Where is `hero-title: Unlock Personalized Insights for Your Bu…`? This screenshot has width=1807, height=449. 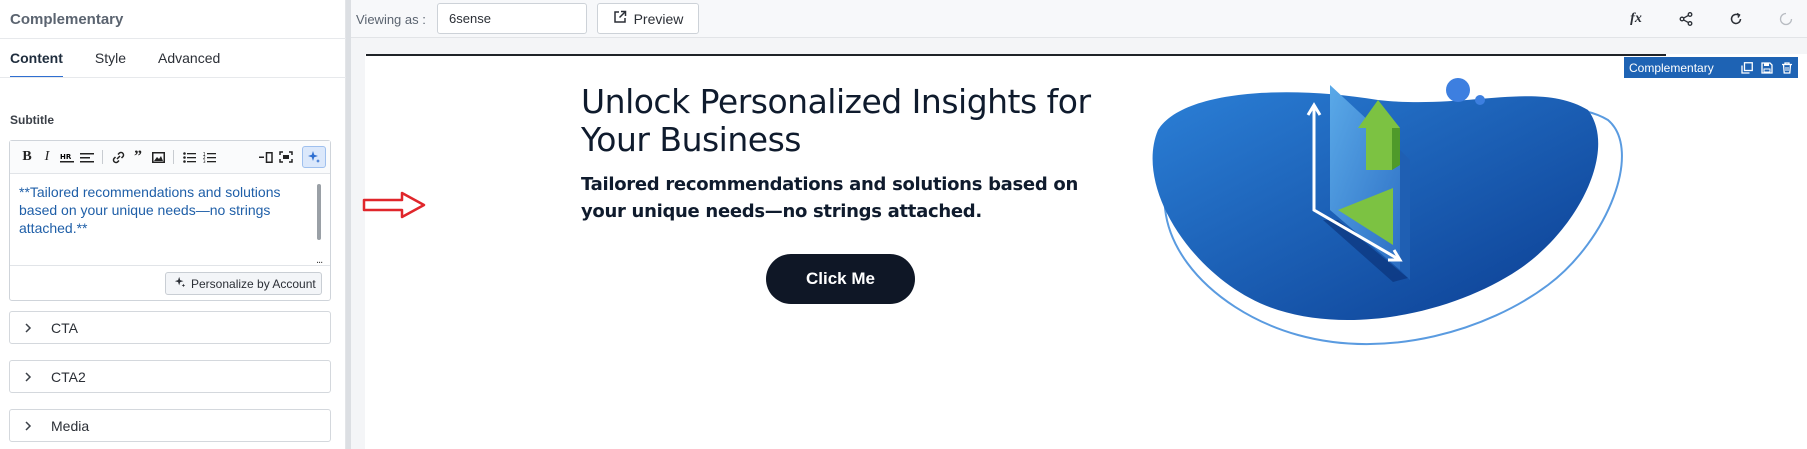
hero-title: Unlock Personalized Insights for Your Bu… is located at coordinates (836, 120).